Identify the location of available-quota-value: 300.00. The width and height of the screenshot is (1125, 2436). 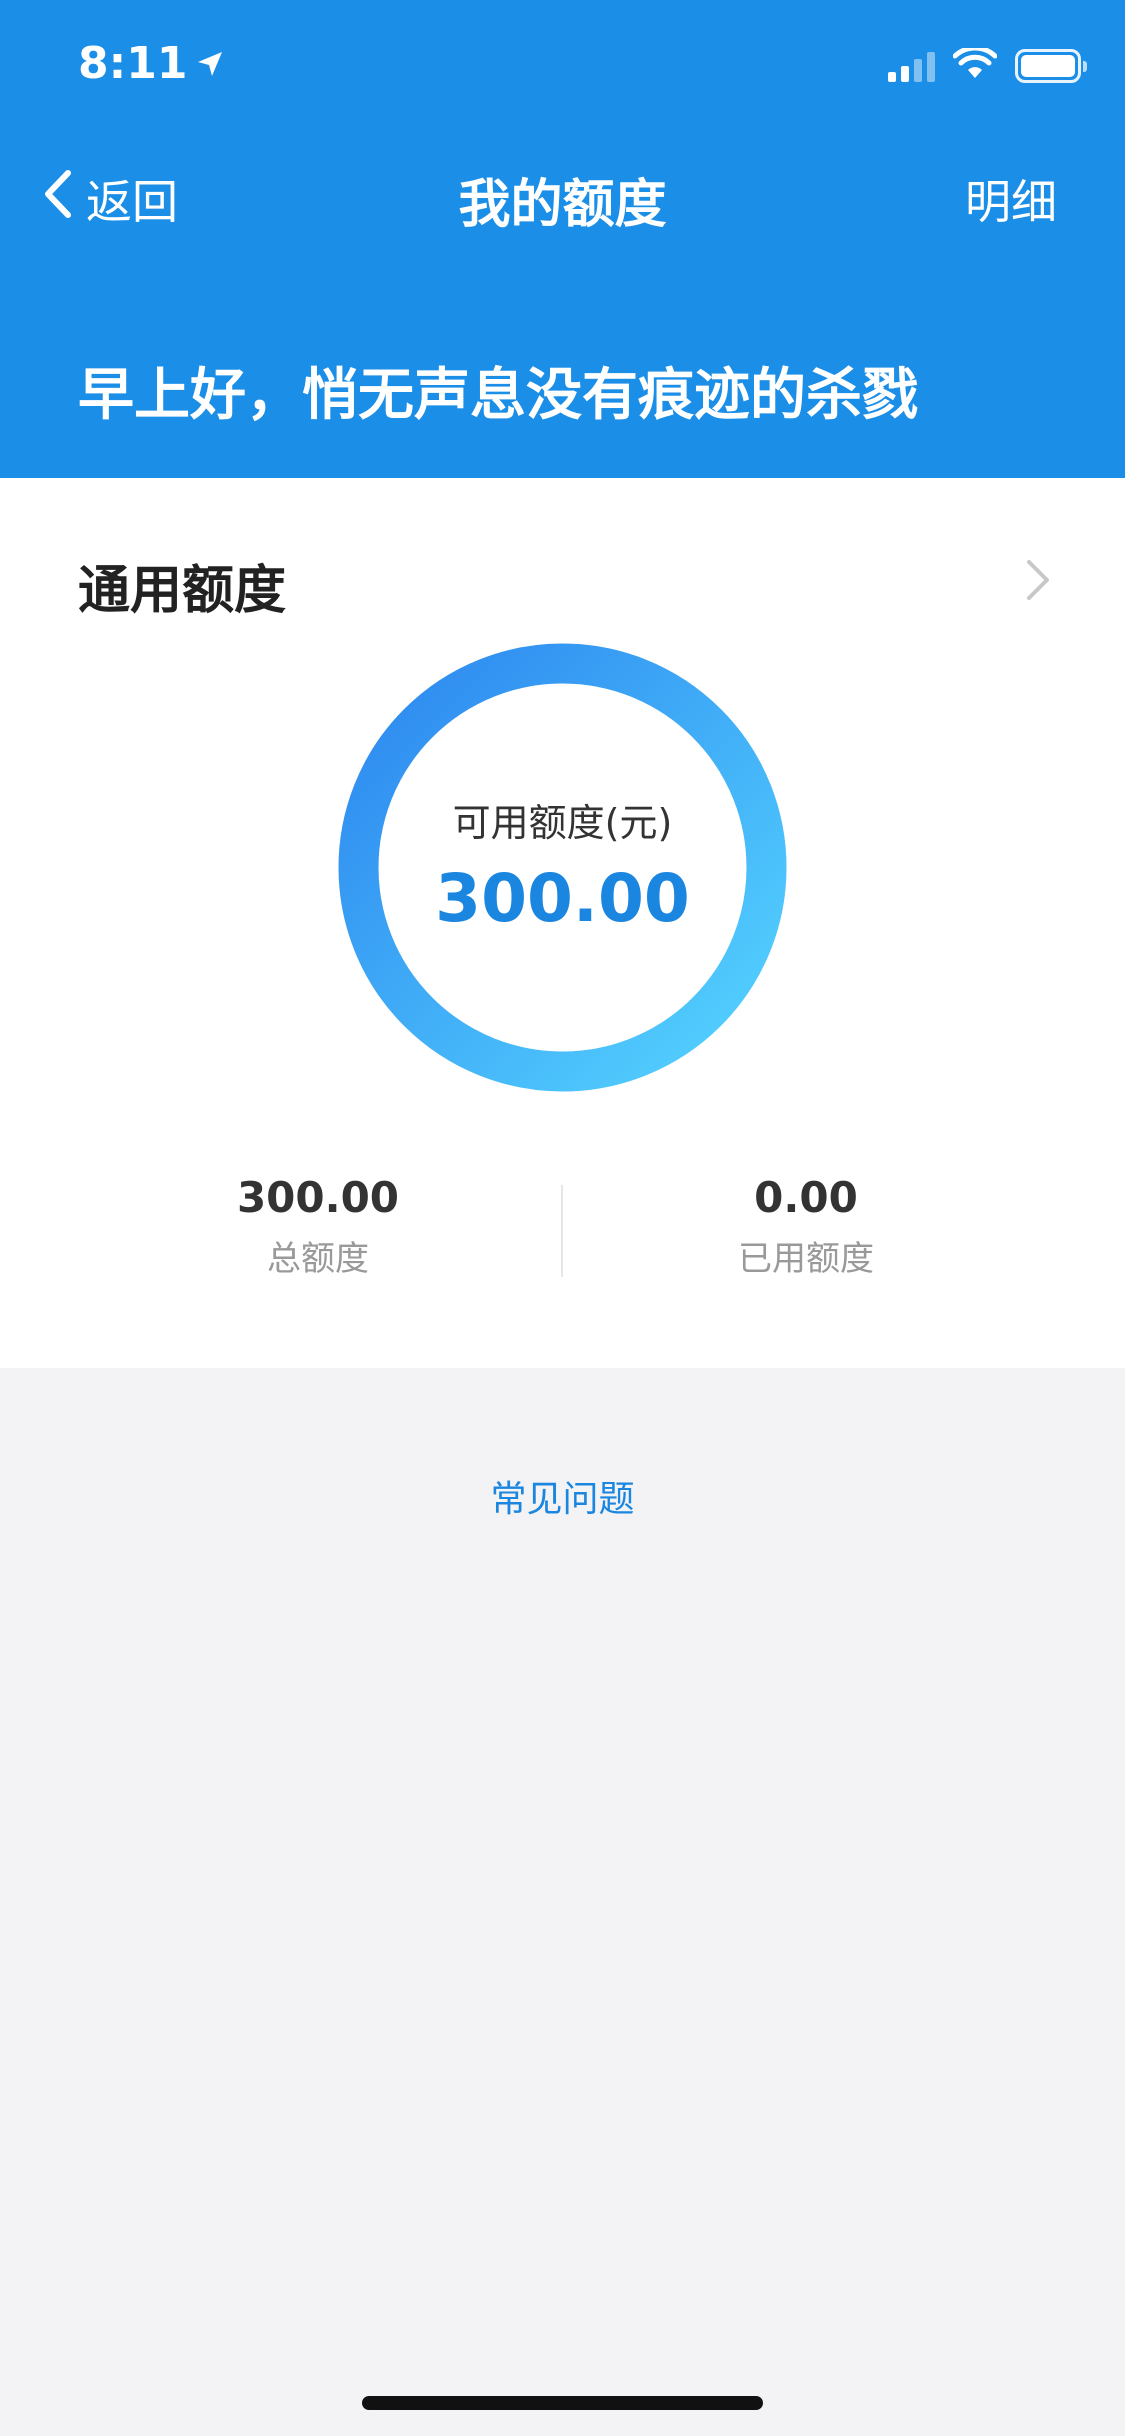
(562, 898).